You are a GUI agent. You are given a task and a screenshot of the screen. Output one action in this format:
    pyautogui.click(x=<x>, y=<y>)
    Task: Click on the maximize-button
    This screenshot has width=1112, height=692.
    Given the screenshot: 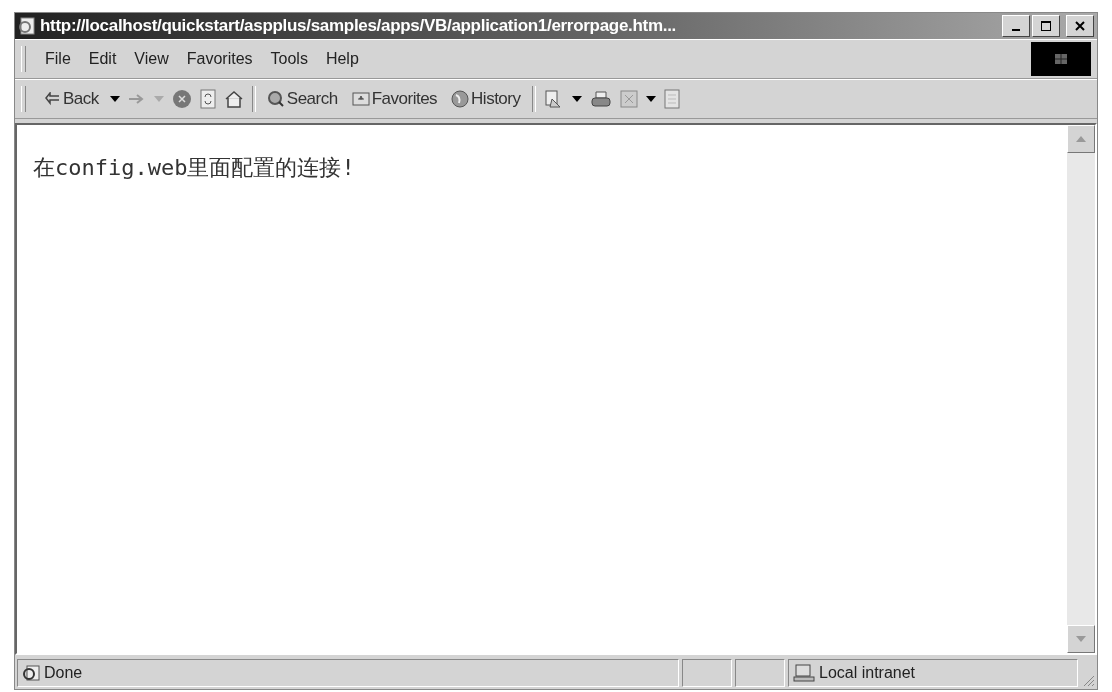 What is the action you would take?
    pyautogui.click(x=1046, y=26)
    